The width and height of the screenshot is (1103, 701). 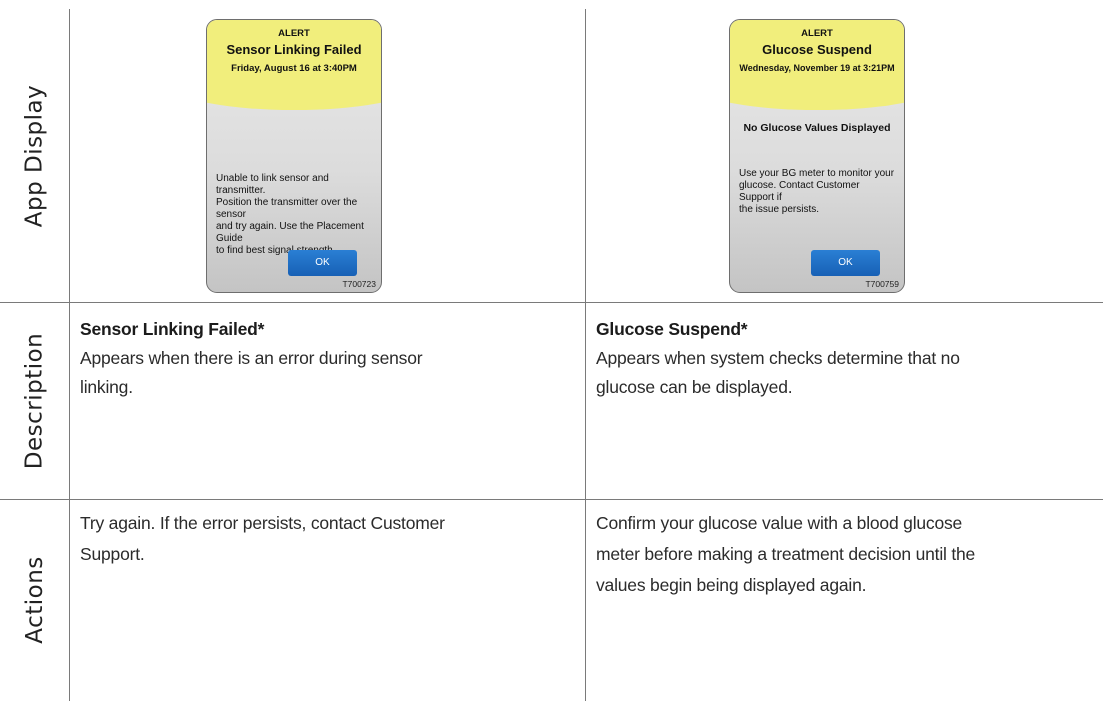 I want to click on alert-message-line: and try again. Use the Placement Guide, so click(x=290, y=232).